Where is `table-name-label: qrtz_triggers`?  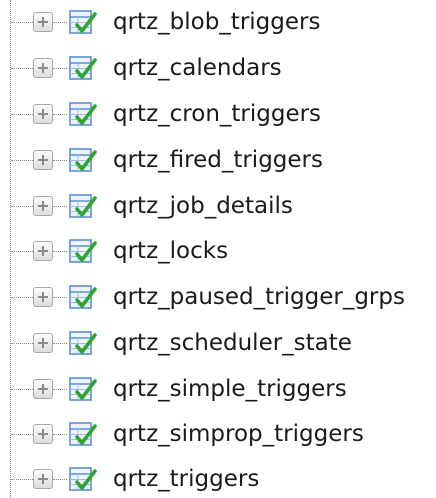 table-name-label: qrtz_triggers is located at coordinates (186, 479).